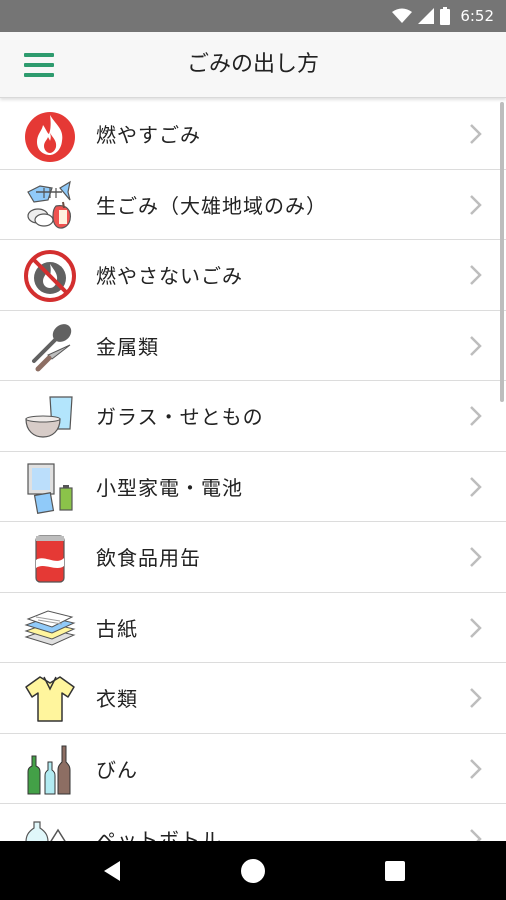 The image size is (506, 900). What do you see at coordinates (117, 628) in the screenshot?
I see `list-item-label: 古紙` at bounding box center [117, 628].